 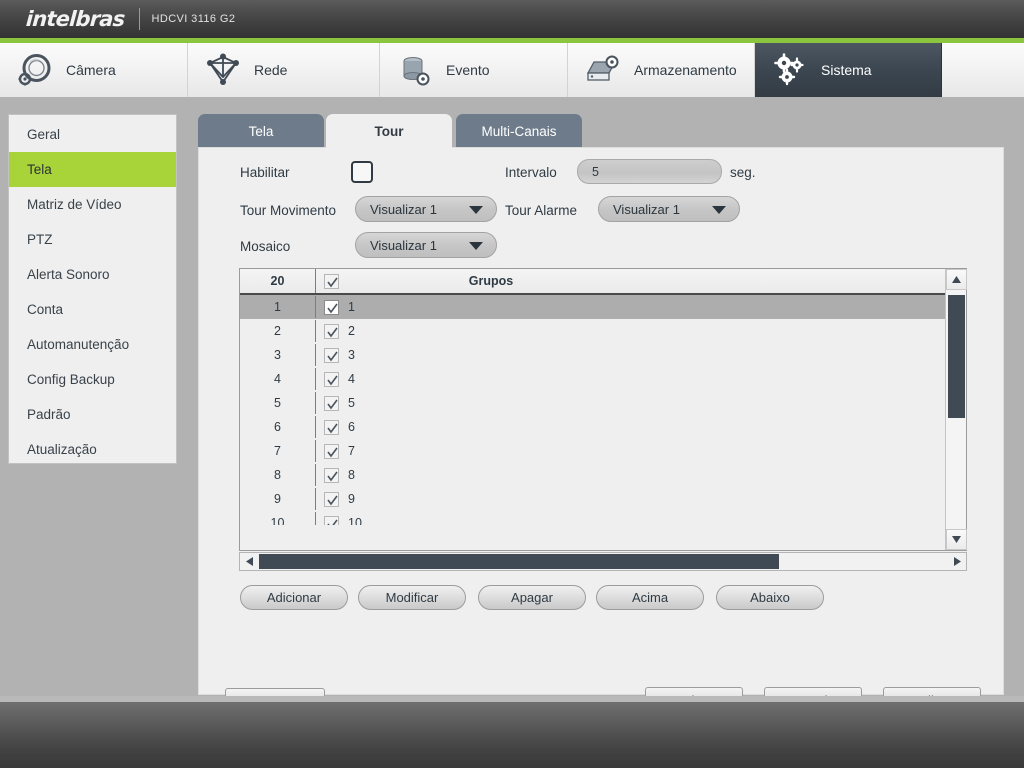 What do you see at coordinates (957, 561) in the screenshot?
I see `scroll-right-button` at bounding box center [957, 561].